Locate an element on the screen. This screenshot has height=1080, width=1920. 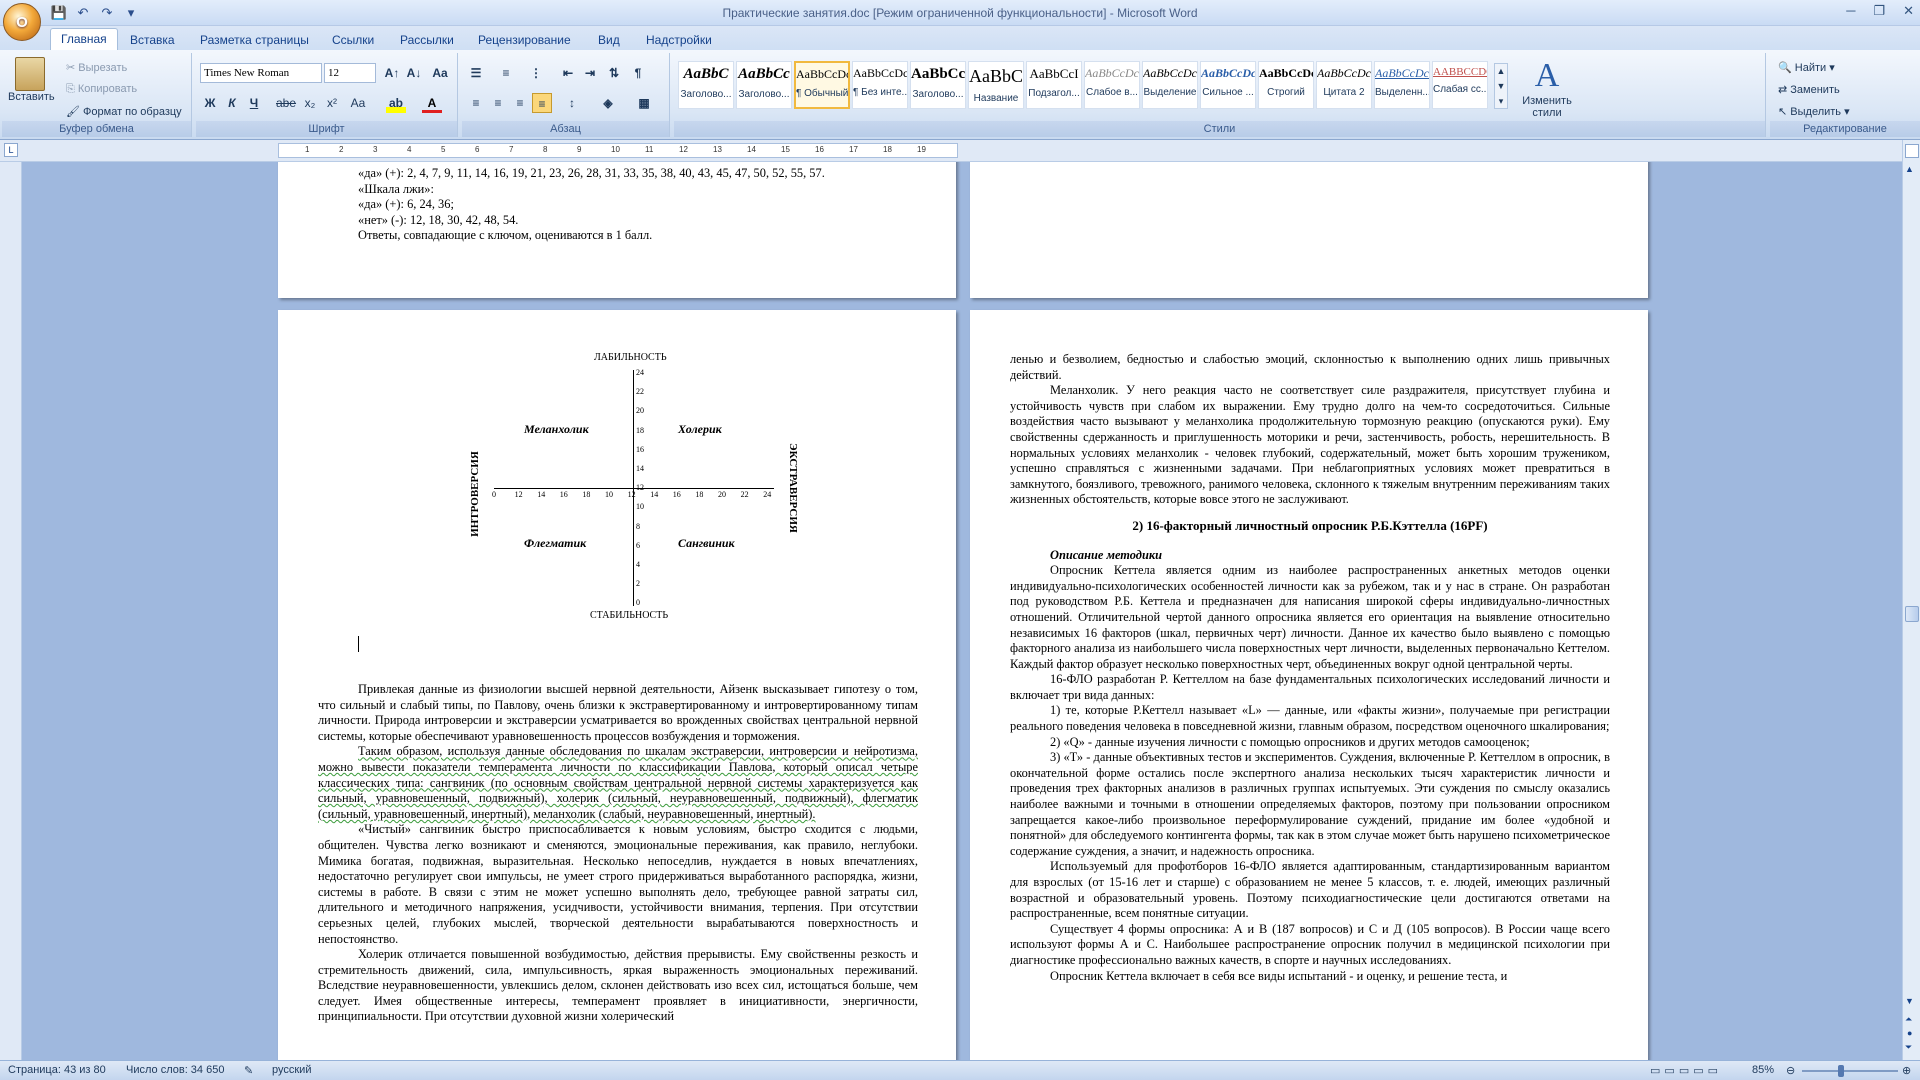
strikethrough-icon: abe is located at coordinates (286, 103).